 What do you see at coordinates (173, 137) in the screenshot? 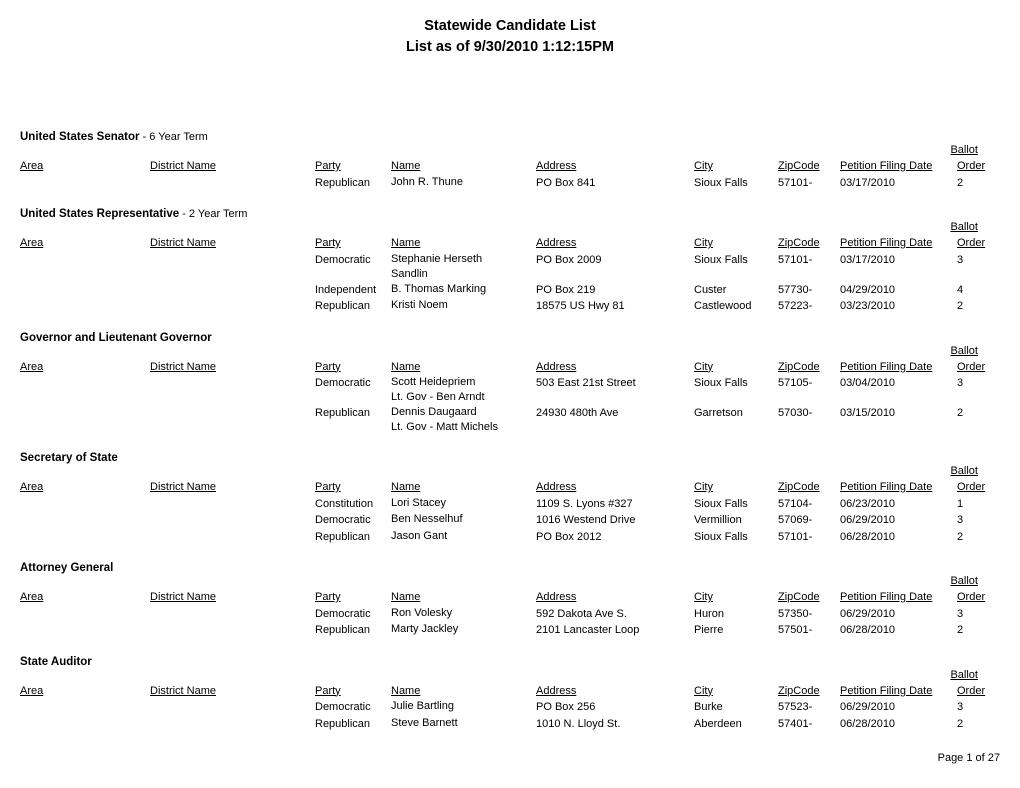
I see `office-term: - 6 Year Term` at bounding box center [173, 137].